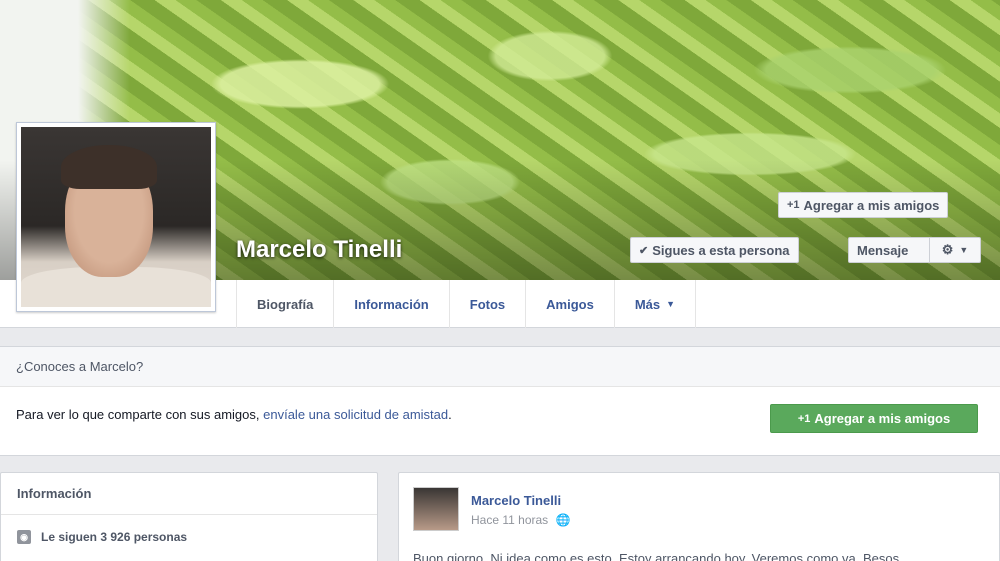 The height and width of the screenshot is (561, 1000). I want to click on followers-row: ◉ Le siguen 3 926 personas, so click(189, 537).